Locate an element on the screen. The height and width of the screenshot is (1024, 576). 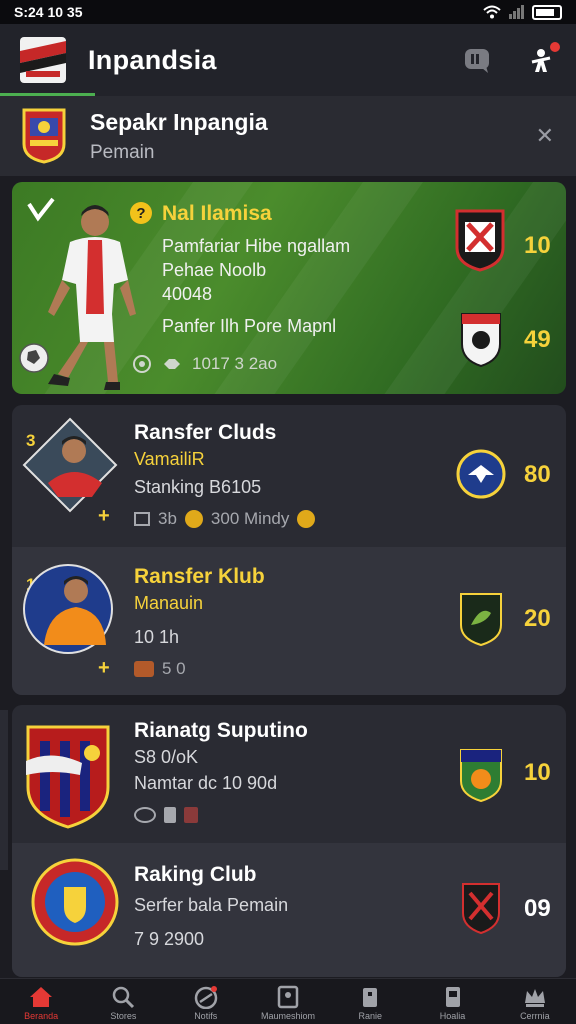
item-meta: 3b 300 Mindy is located at coordinates (225, 519).